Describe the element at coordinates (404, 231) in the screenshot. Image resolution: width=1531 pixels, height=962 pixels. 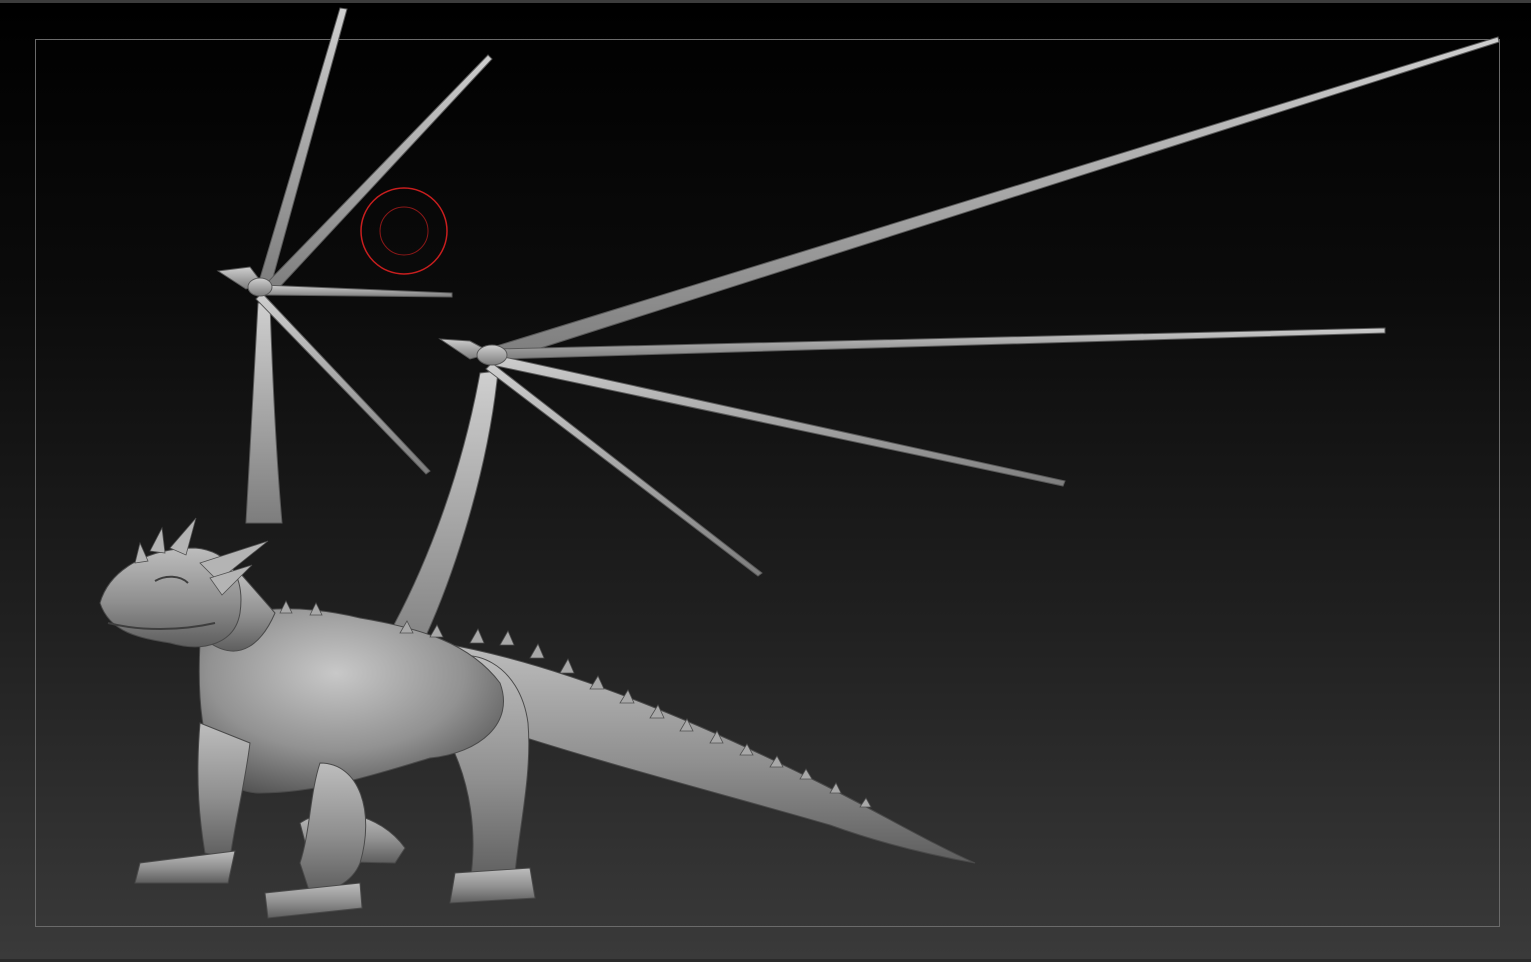
I see `brush-draw-size-icon` at that location.